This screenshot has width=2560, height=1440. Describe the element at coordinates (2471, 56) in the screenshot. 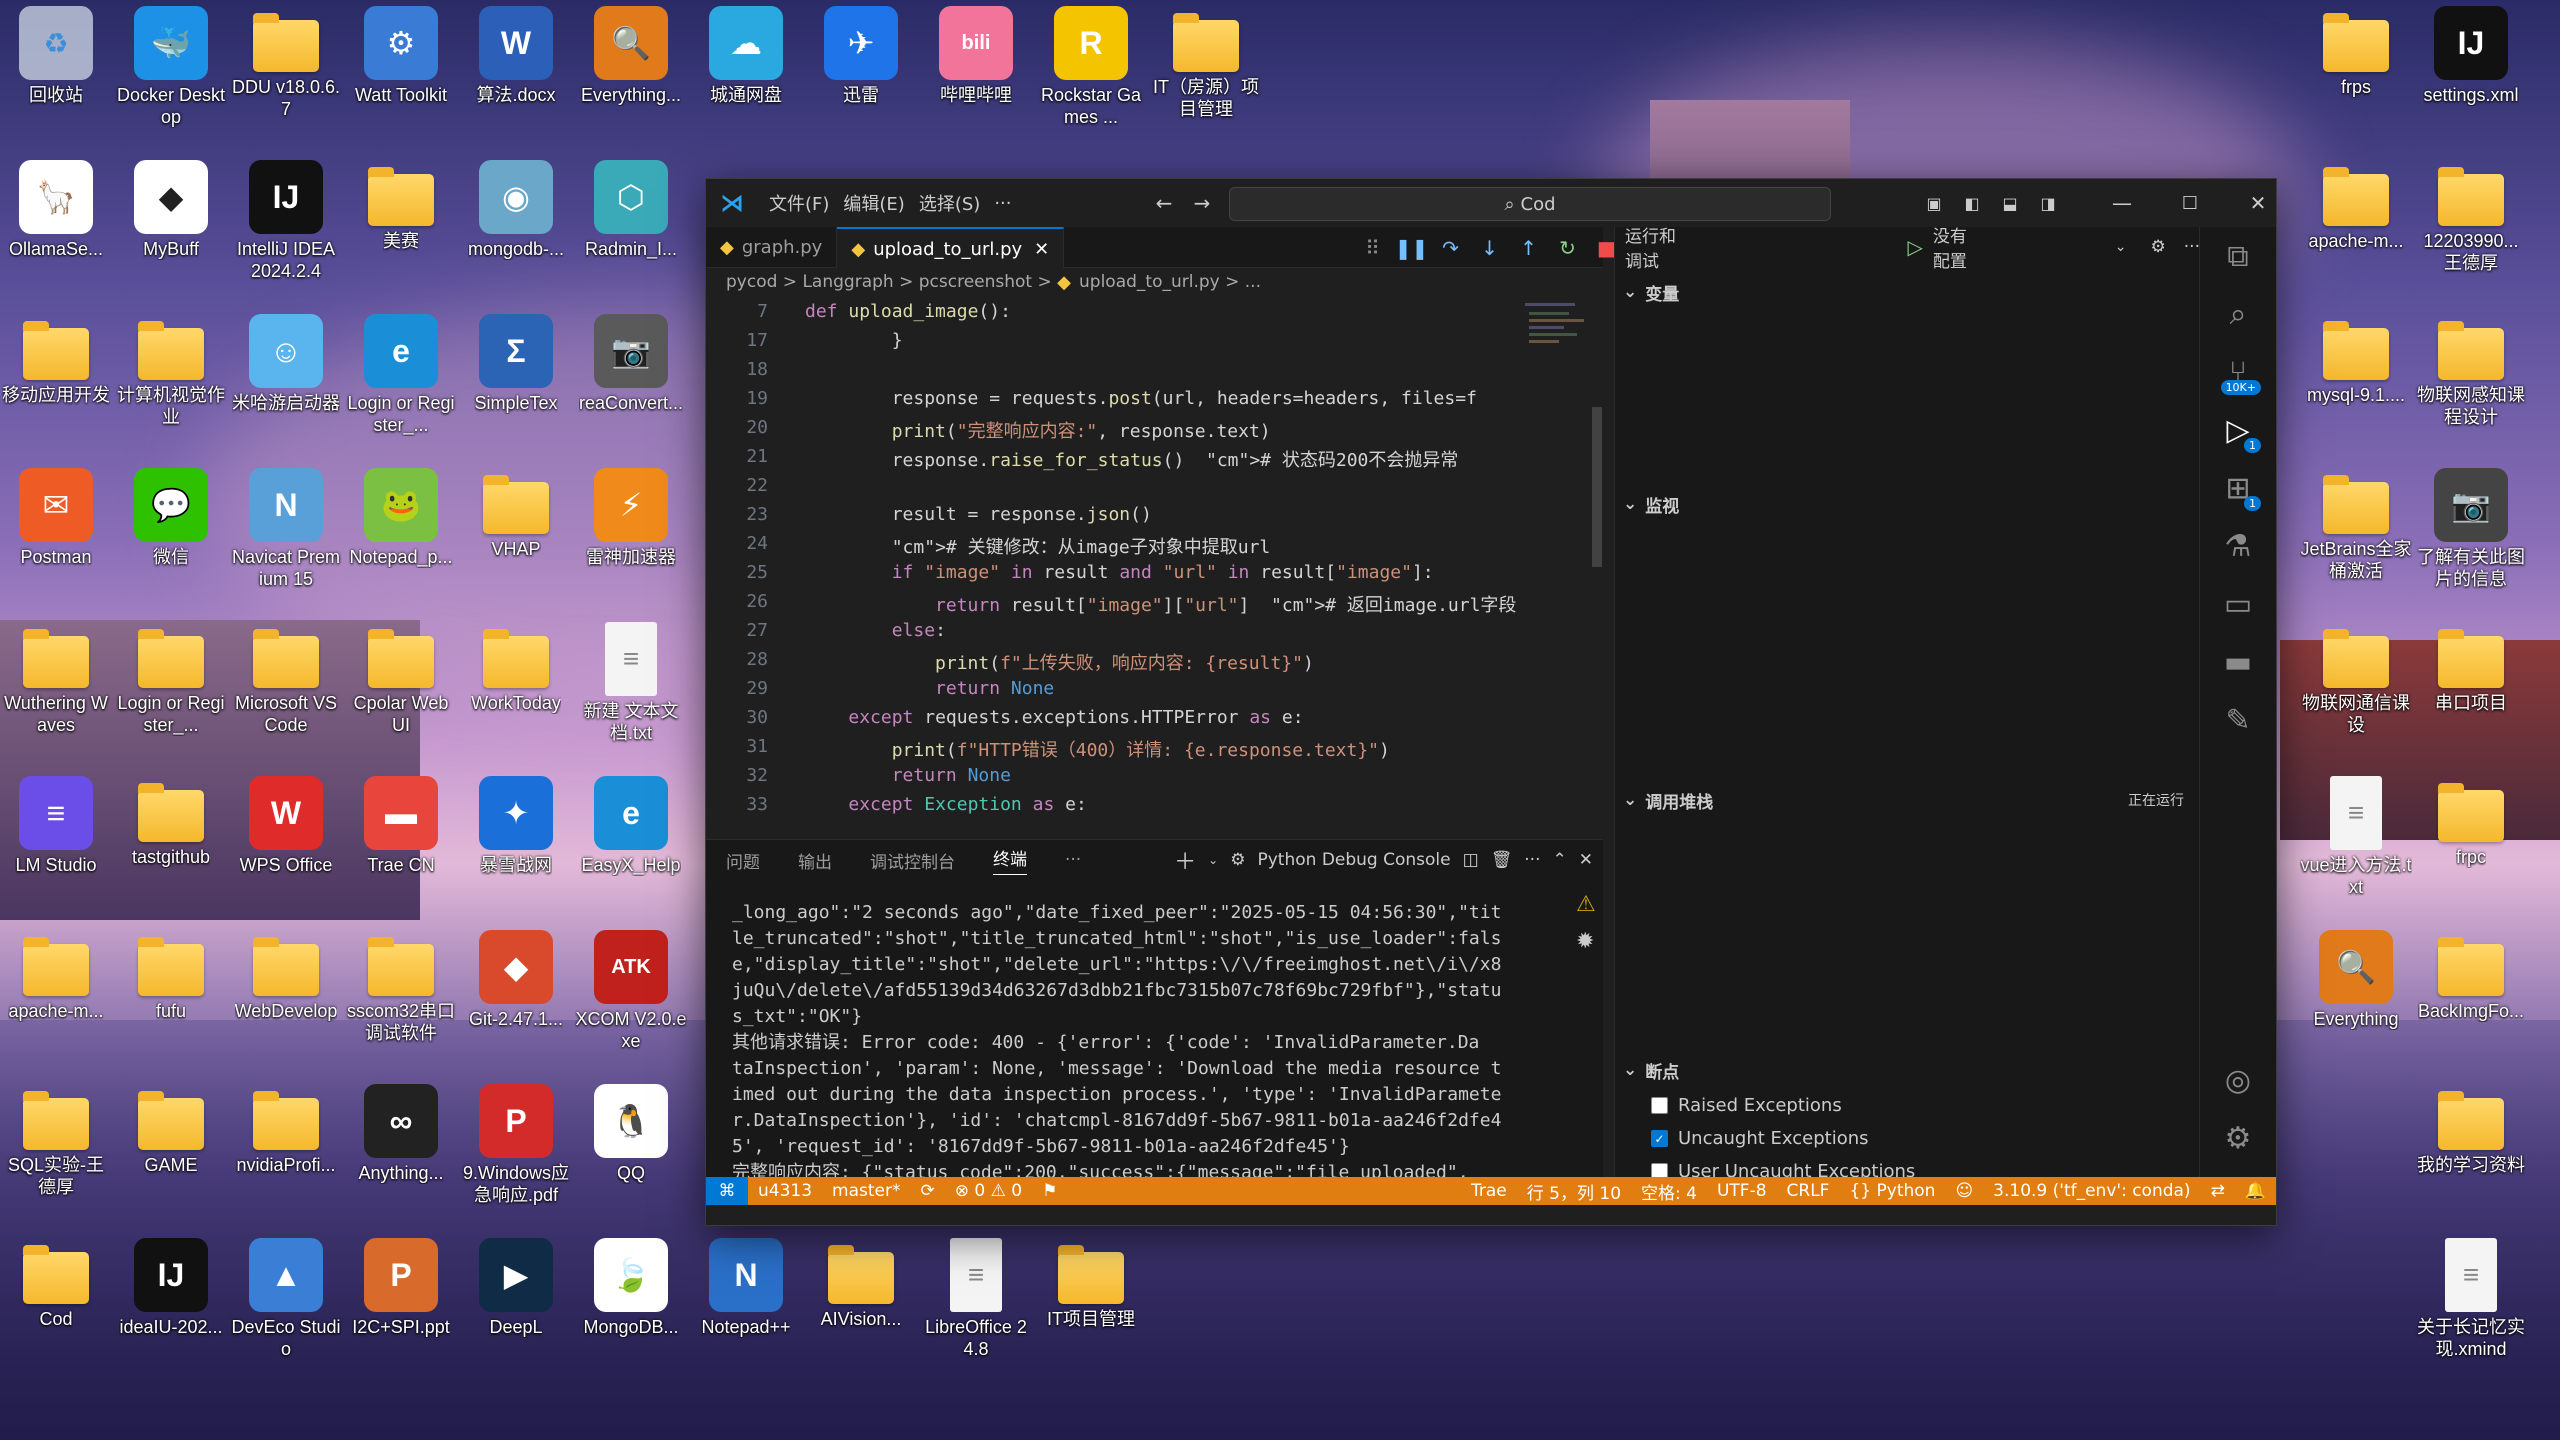

I see `desktop-icon: IJ settings.xml` at that location.